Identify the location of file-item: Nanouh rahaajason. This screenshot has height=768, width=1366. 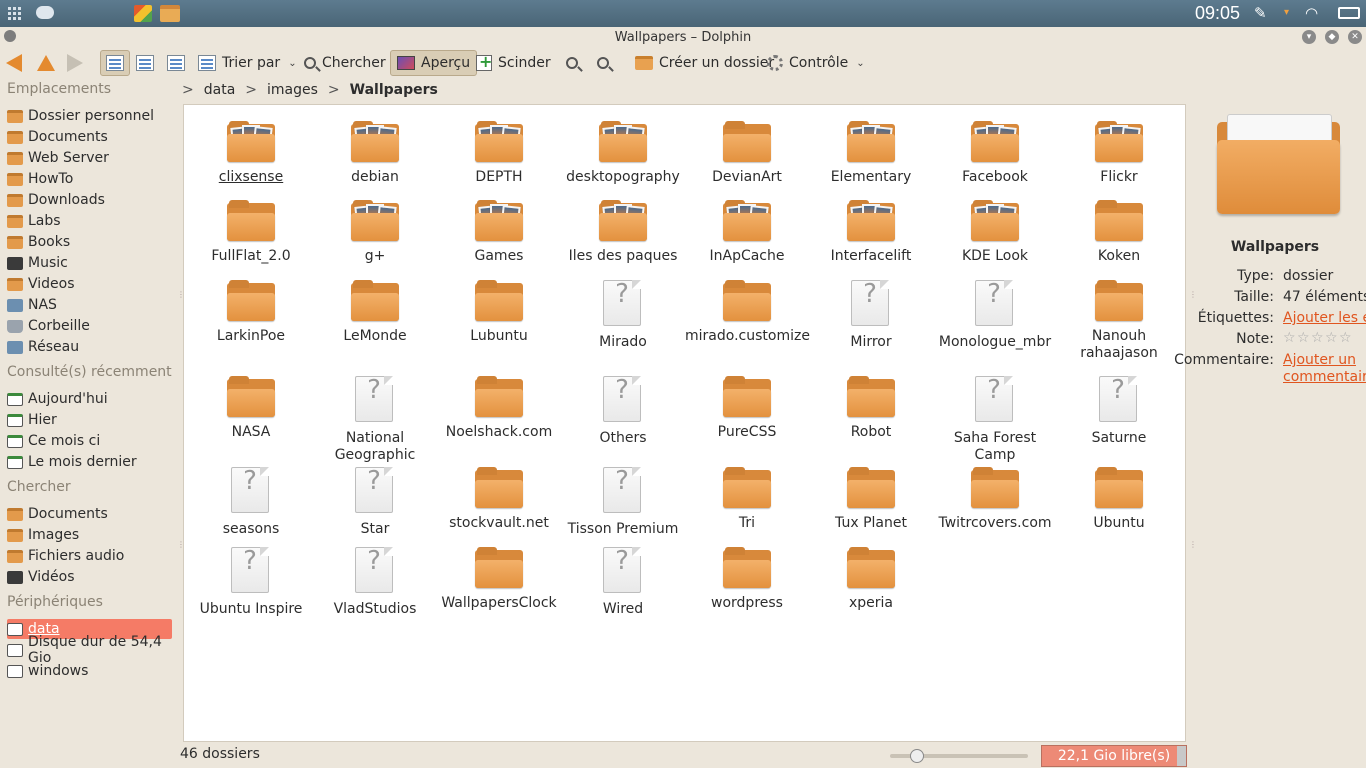
(1119, 321).